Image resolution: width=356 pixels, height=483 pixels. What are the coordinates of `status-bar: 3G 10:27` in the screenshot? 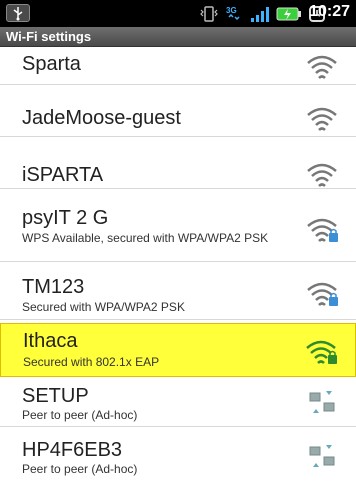 It's located at (178, 13).